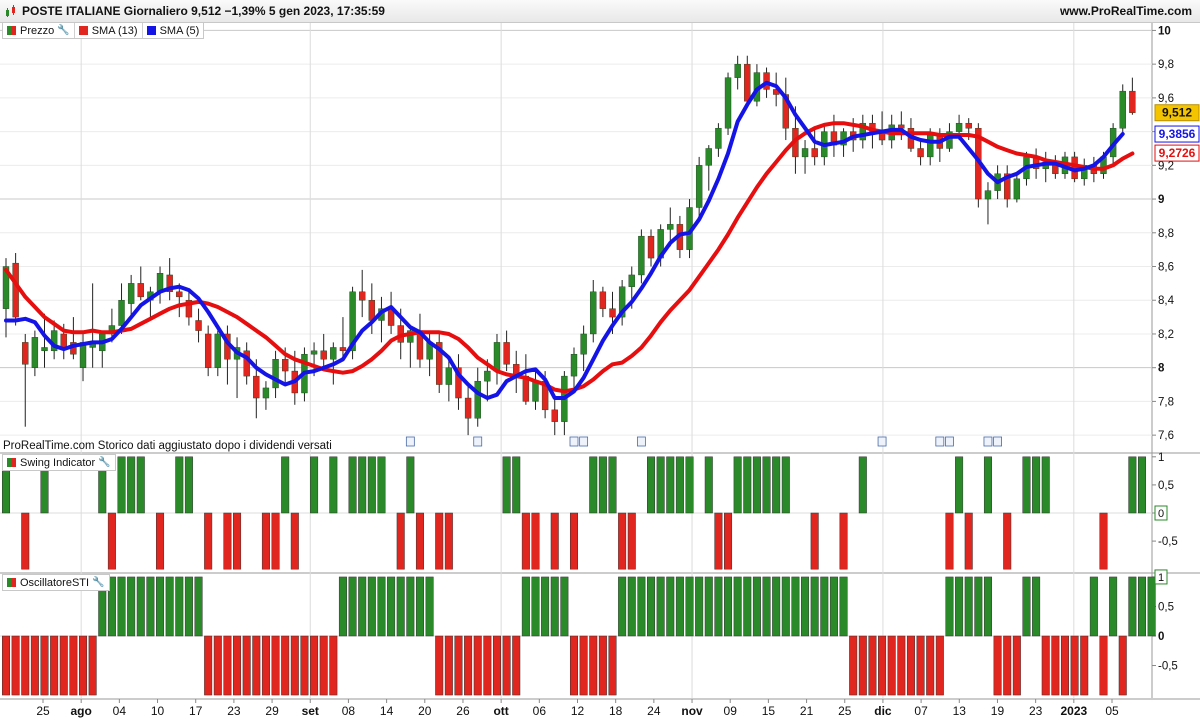  What do you see at coordinates (109, 30) in the screenshot?
I see `legend-sma13: SMA (13)` at bounding box center [109, 30].